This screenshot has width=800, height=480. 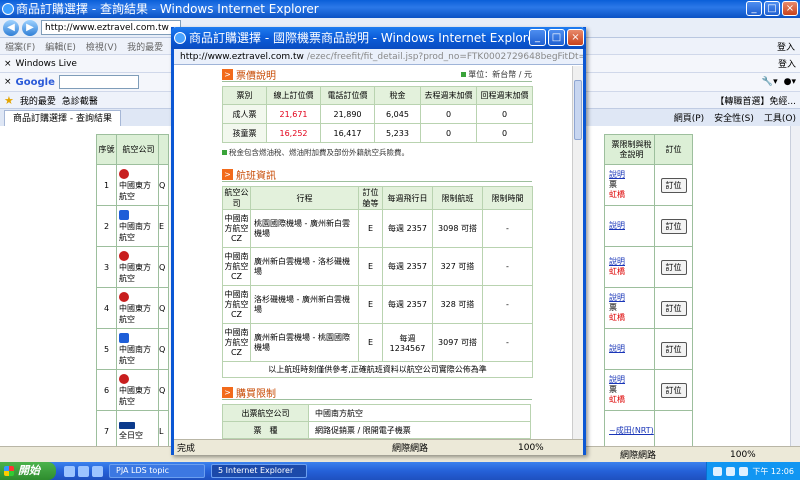 I want to click on flight-route: 洛杉磯機場 - 廣州新白雲機場, so click(x=304, y=304).